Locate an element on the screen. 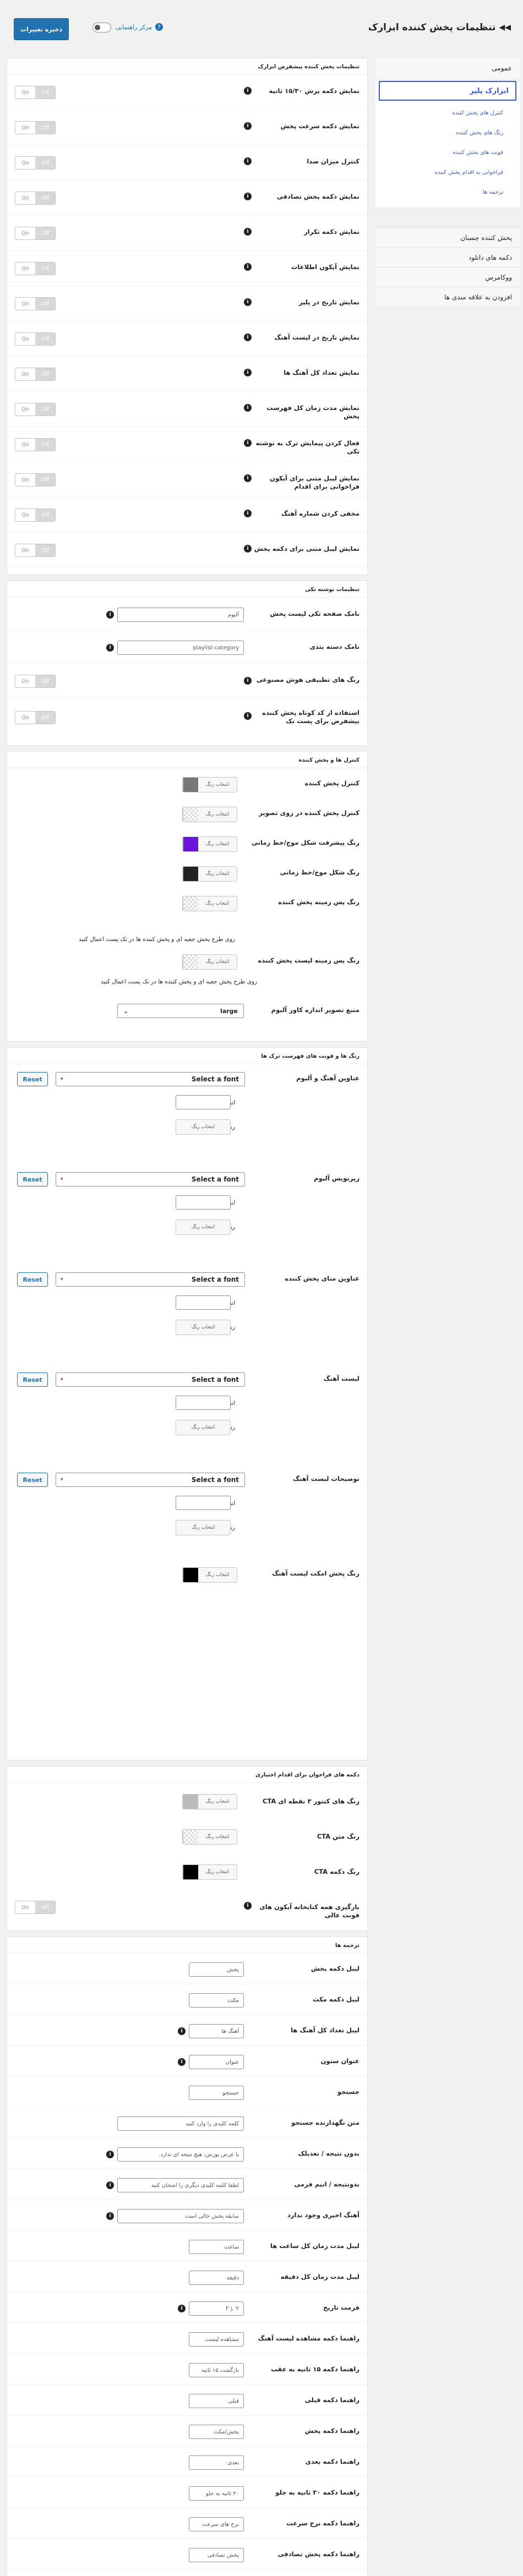 The image size is (523, 2576). translation-input: پخش تصادفی is located at coordinates (216, 2555).